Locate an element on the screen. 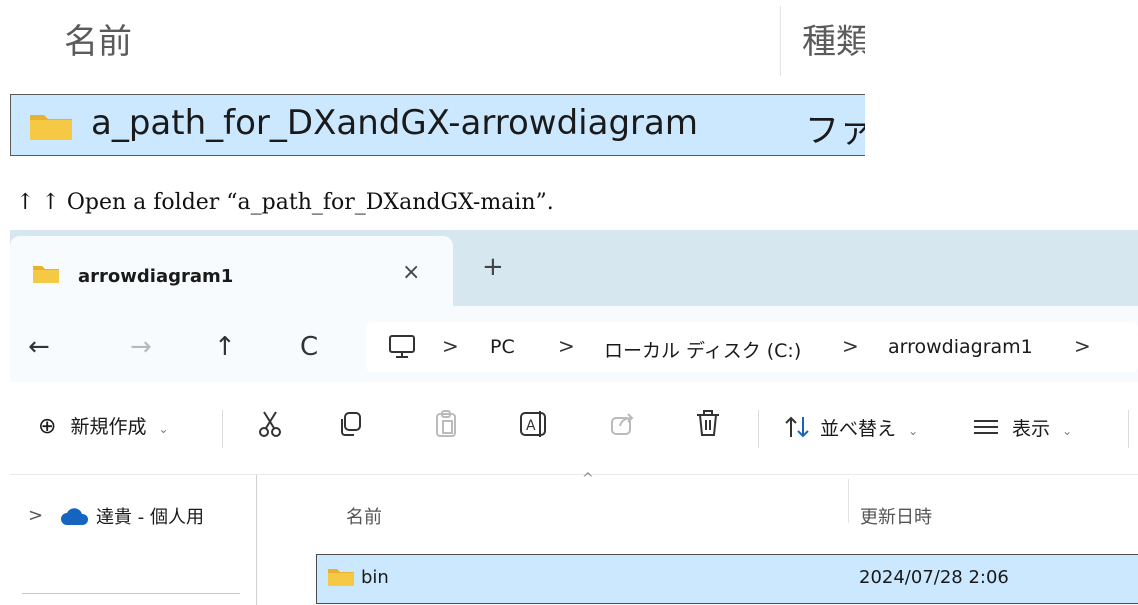 This screenshot has width=1138, height=605. address-bar: > PC > ローカル ディスク (C:) > arrowdiagram1 > is located at coordinates (752, 347).